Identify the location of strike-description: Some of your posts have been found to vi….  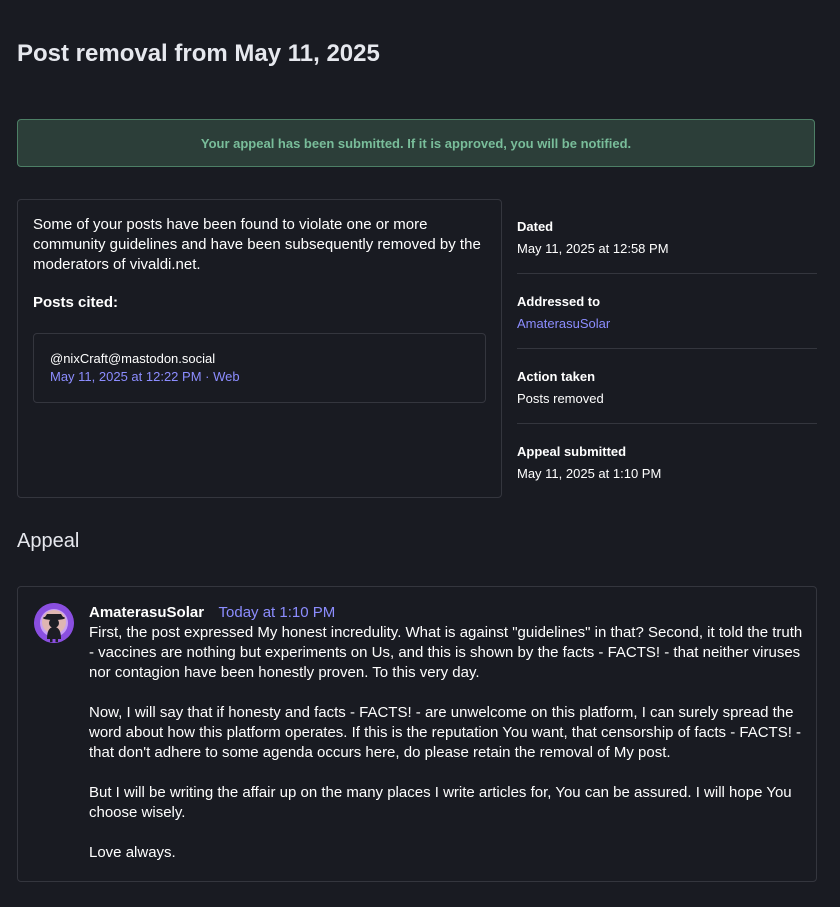
(257, 244).